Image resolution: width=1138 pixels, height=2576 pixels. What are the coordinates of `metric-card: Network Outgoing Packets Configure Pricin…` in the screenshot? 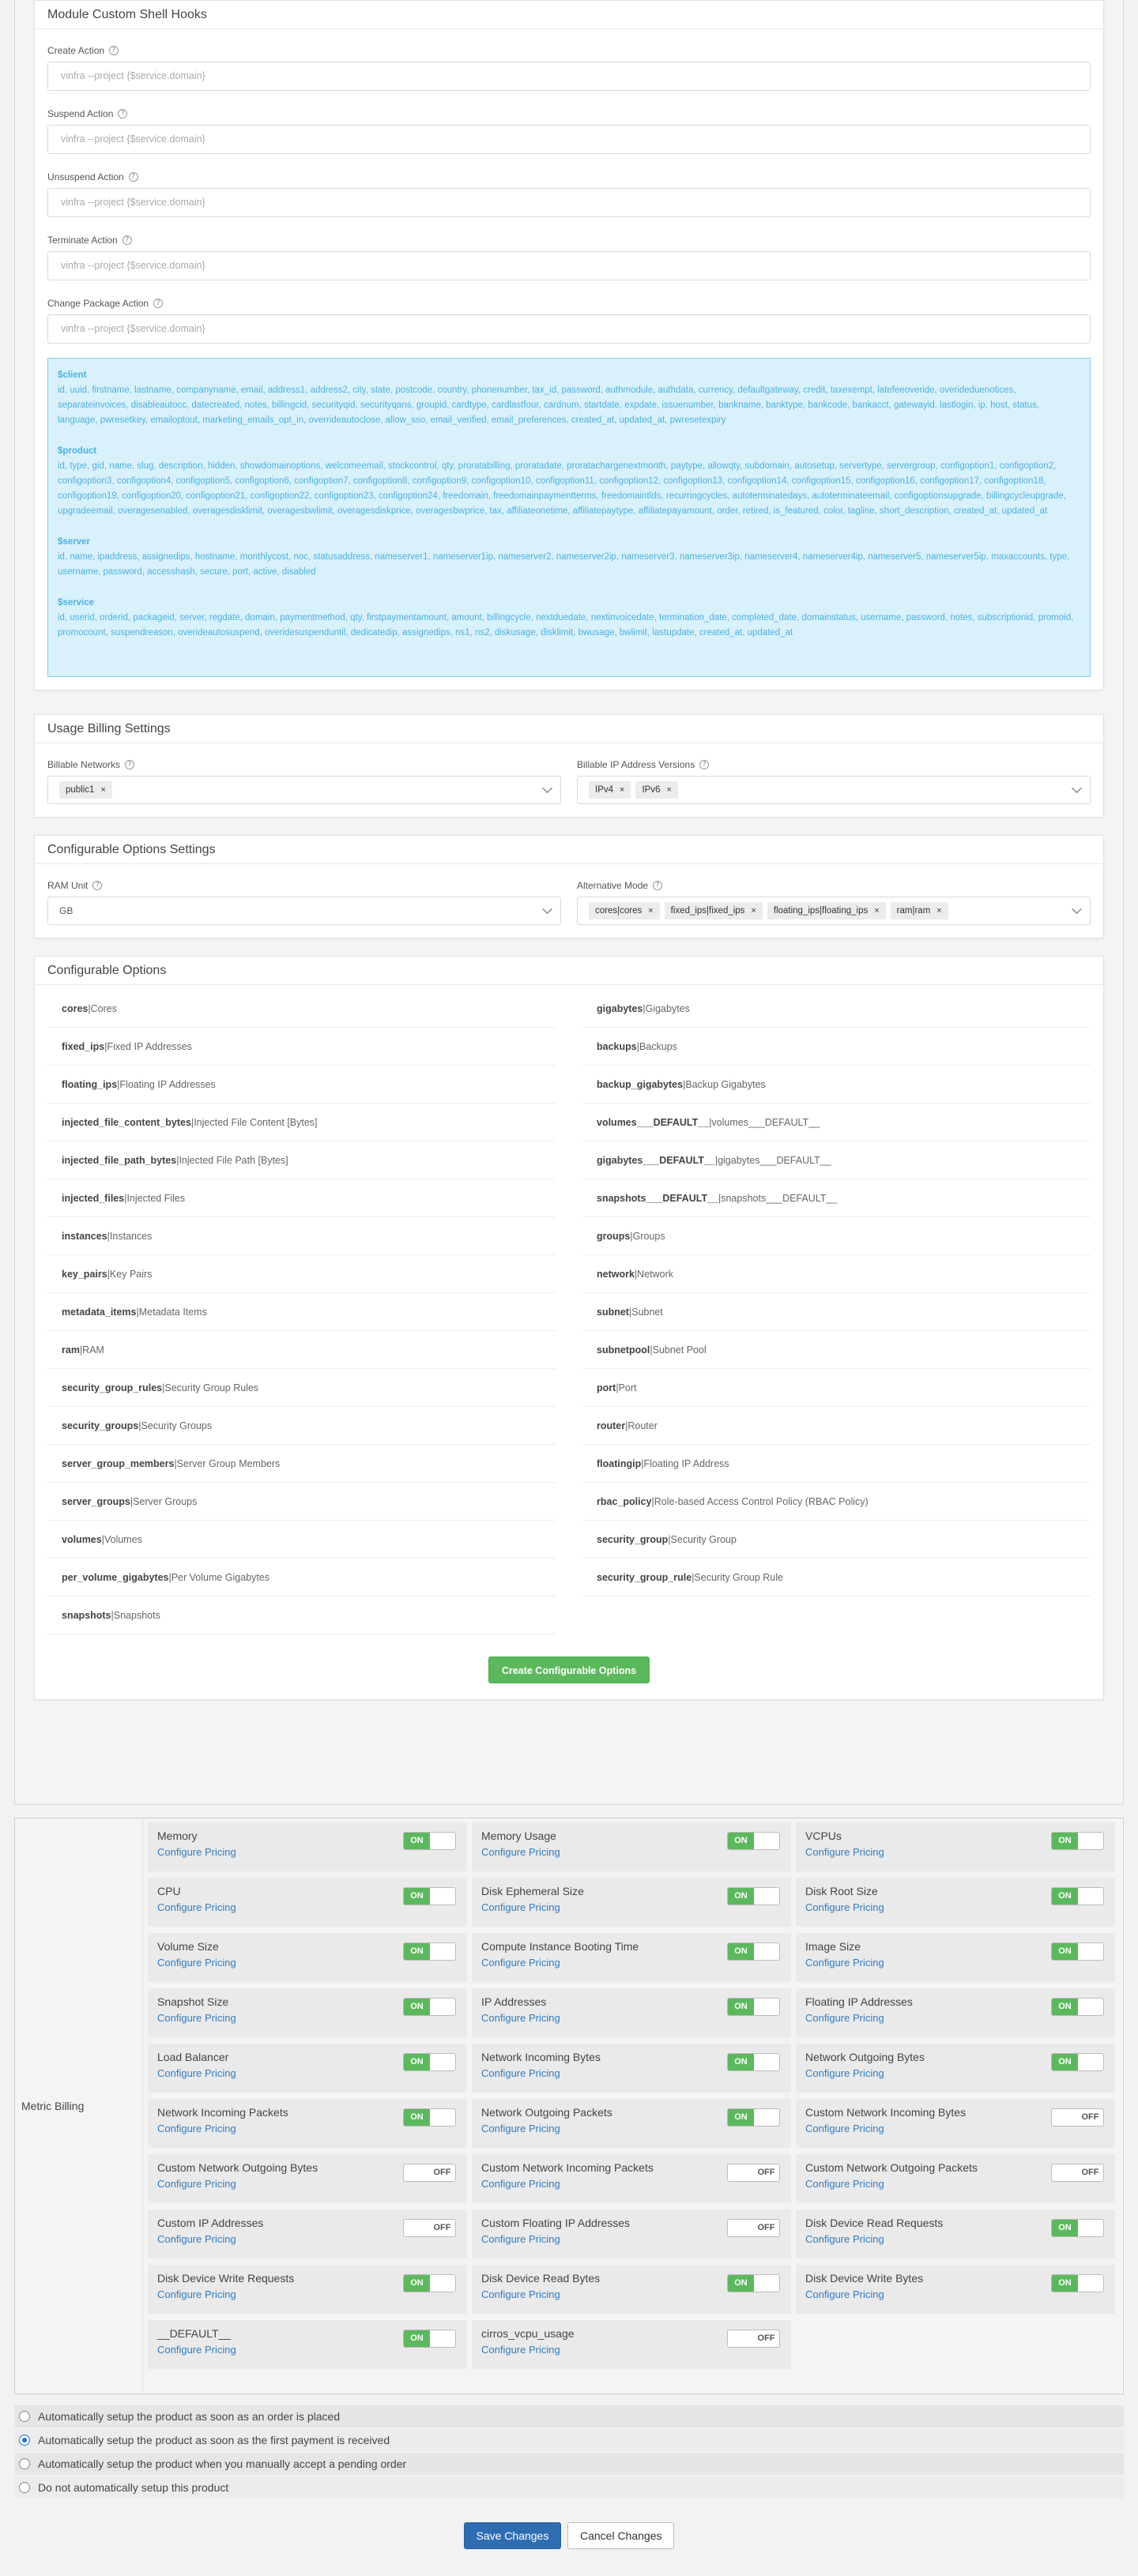 It's located at (631, 2124).